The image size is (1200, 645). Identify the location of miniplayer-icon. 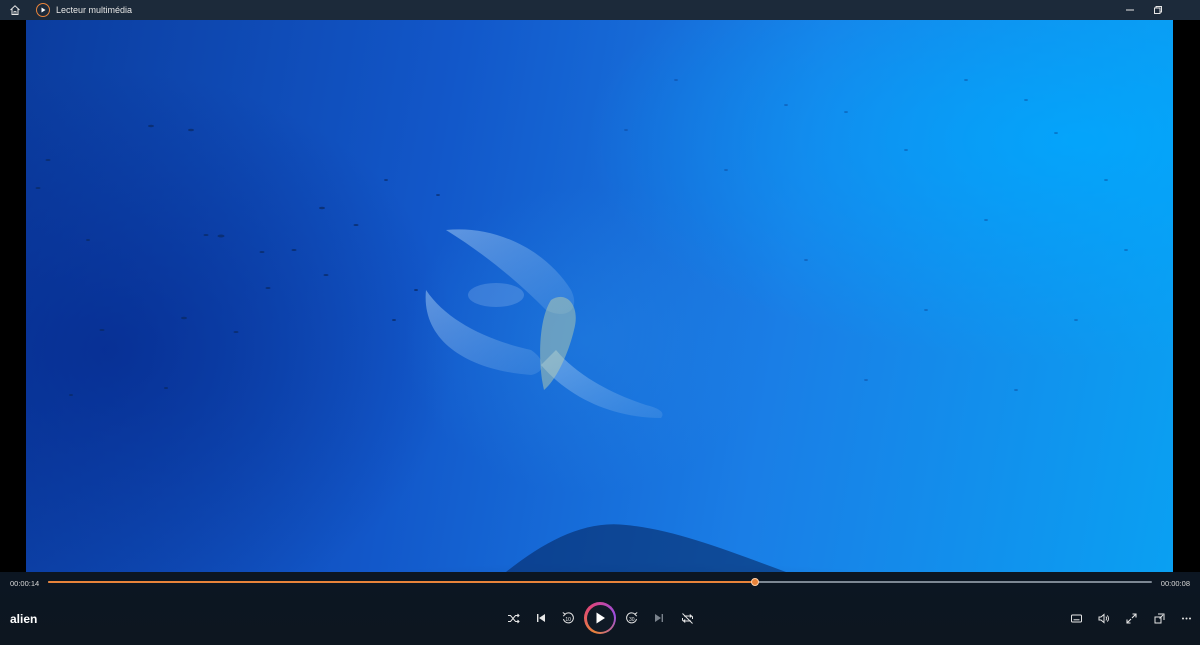
(1159, 618).